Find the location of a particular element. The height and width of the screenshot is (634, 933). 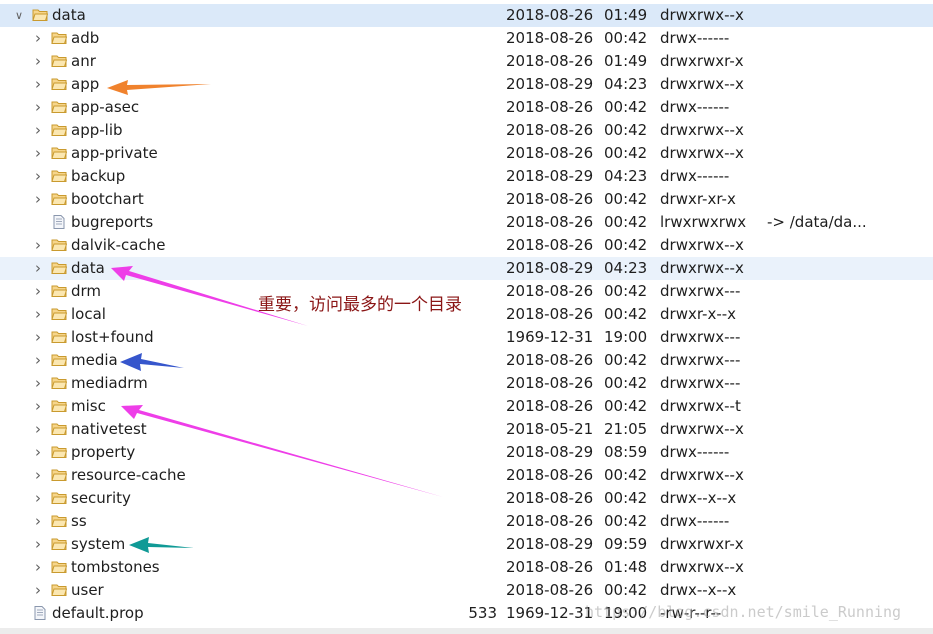

tree-row-security: › security 2018-08-26 00:42 drwx--x--x is located at coordinates (466, 498).